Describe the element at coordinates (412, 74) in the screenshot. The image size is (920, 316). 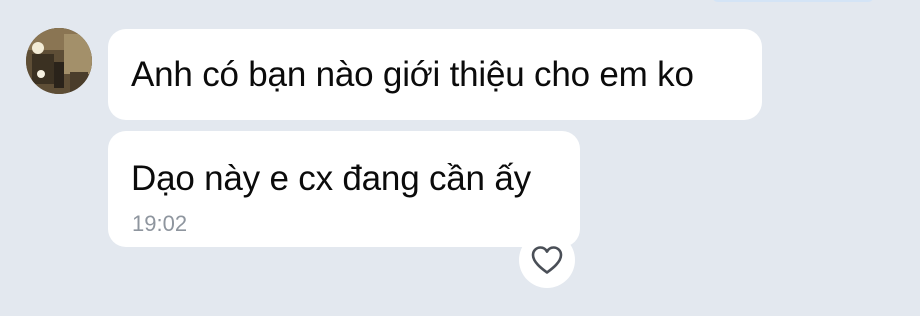
I see `message-text: Anh có bạn nào giới thiệu cho em ko` at that location.